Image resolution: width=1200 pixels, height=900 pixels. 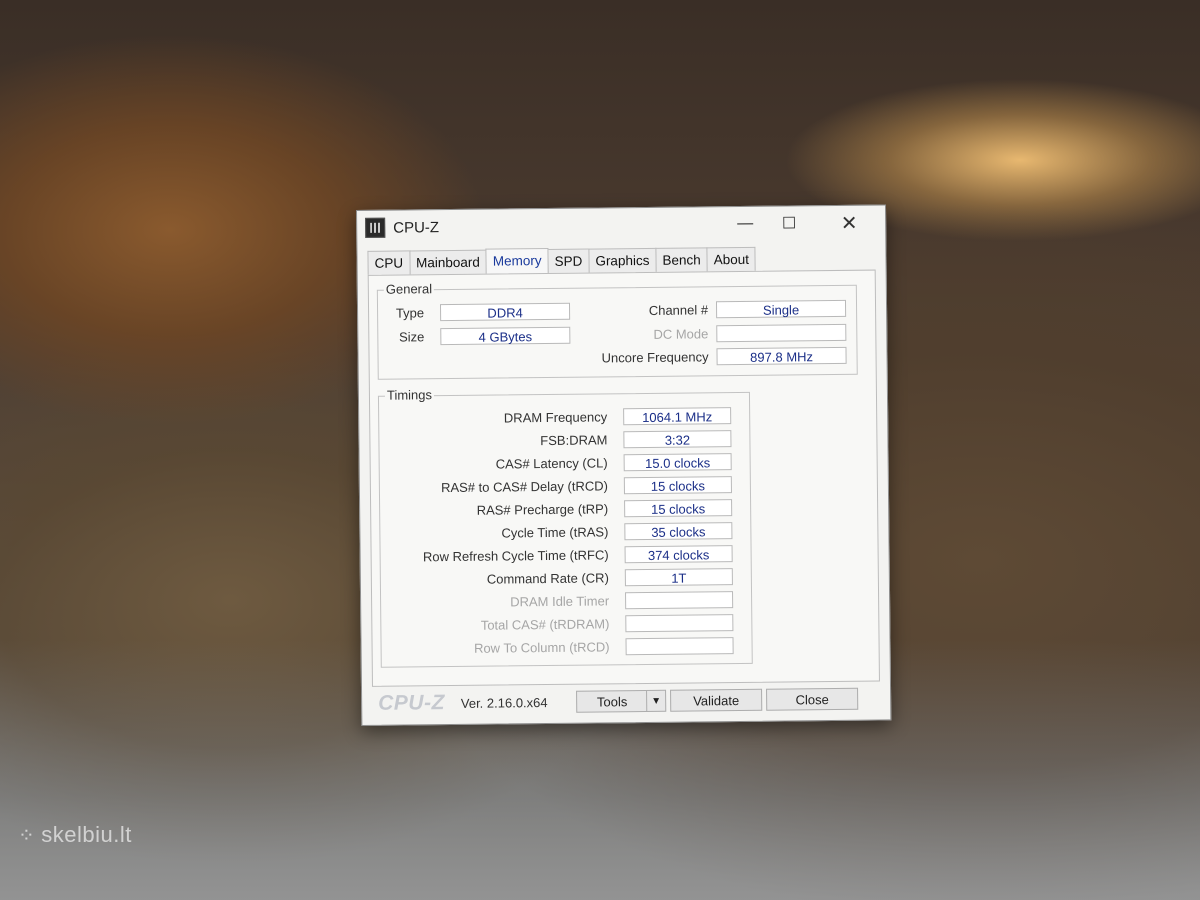 What do you see at coordinates (505, 312) in the screenshot?
I see `type-value: DDR4` at bounding box center [505, 312].